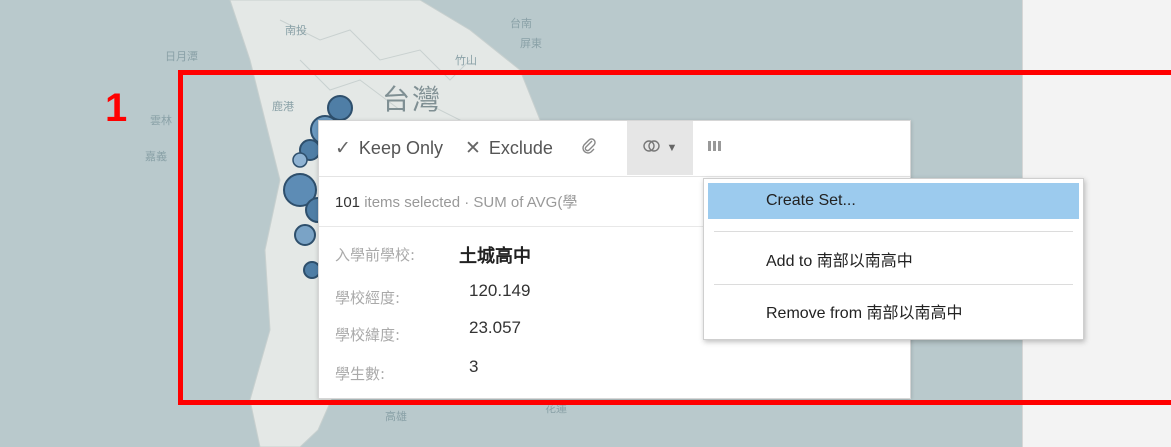 This screenshot has width=1171, height=447. What do you see at coordinates (181, 56) in the screenshot?
I see `map-place-label: 日月潭` at bounding box center [181, 56].